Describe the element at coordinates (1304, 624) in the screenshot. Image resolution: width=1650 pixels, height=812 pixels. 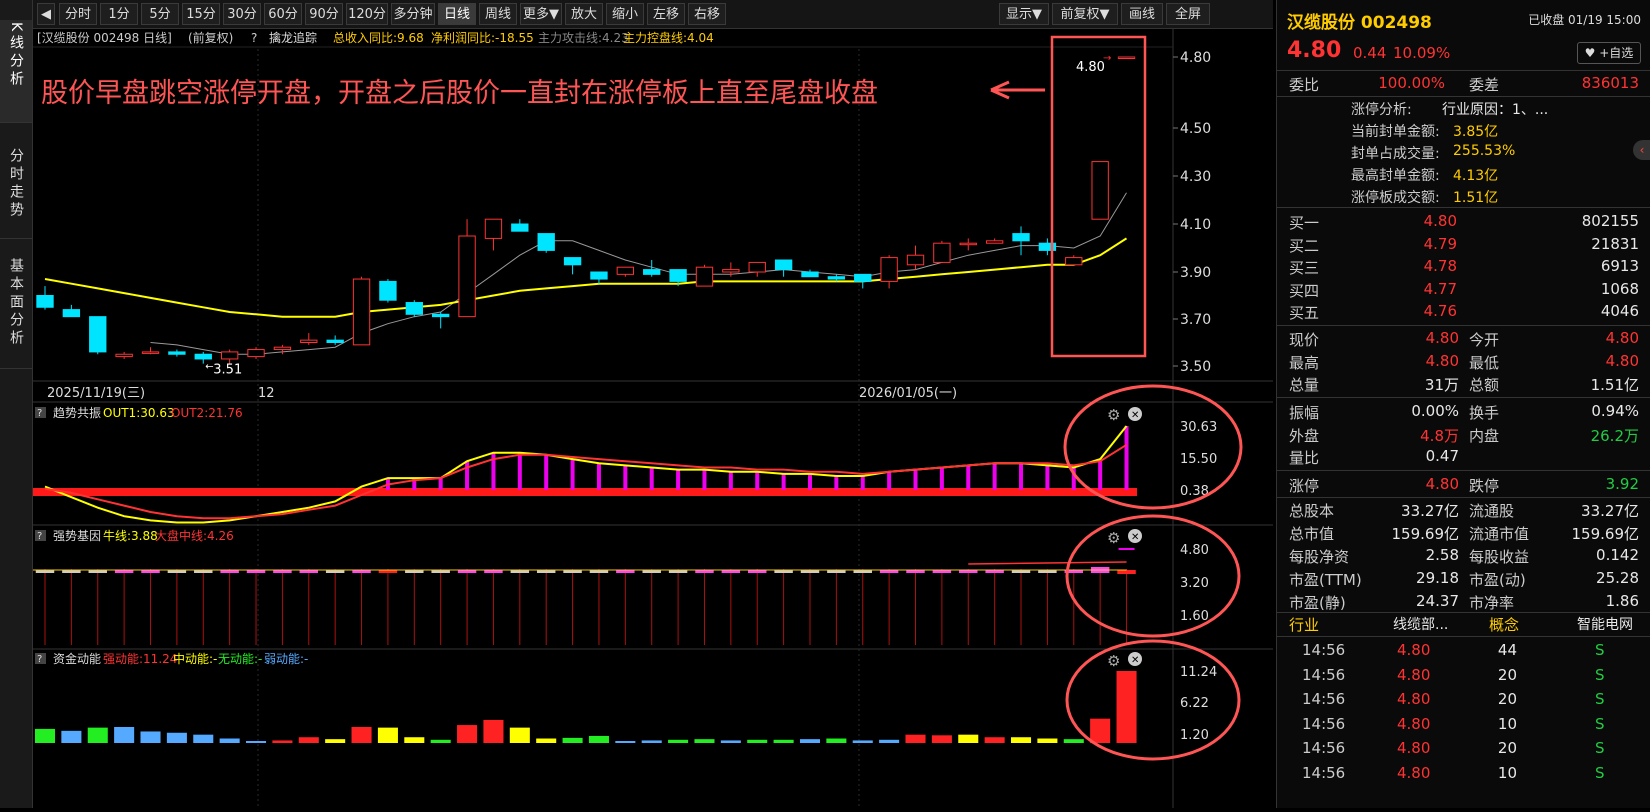
I see `industry-label: 行业` at that location.